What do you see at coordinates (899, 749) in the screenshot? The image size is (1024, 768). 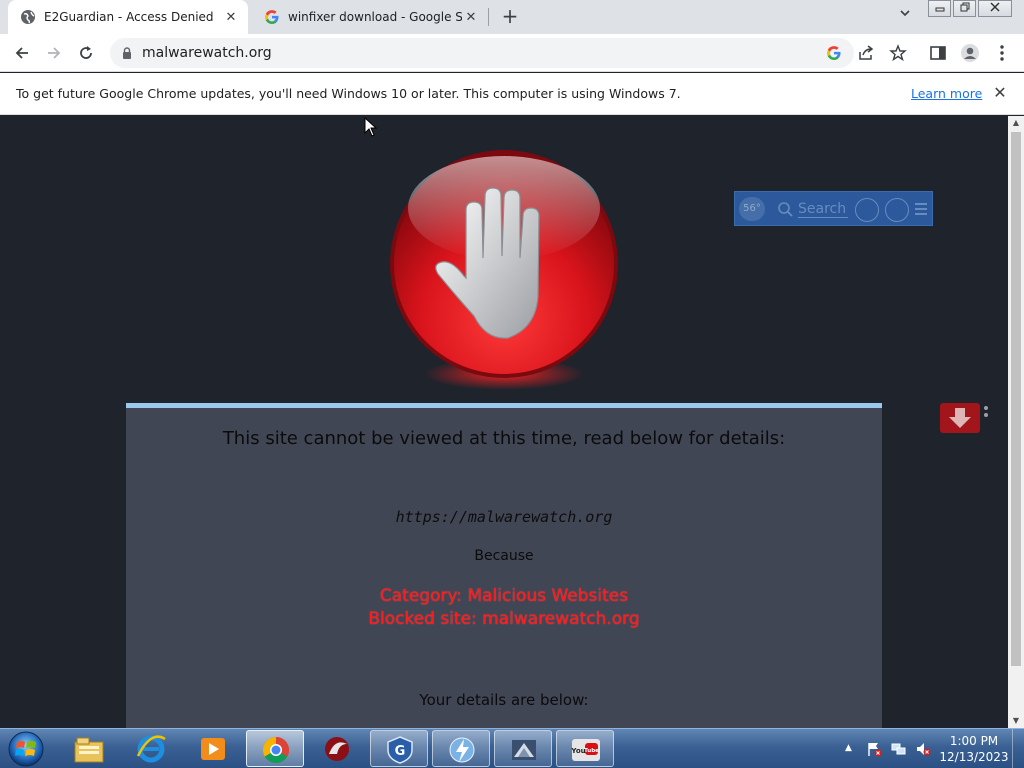 I see `network-icon` at bounding box center [899, 749].